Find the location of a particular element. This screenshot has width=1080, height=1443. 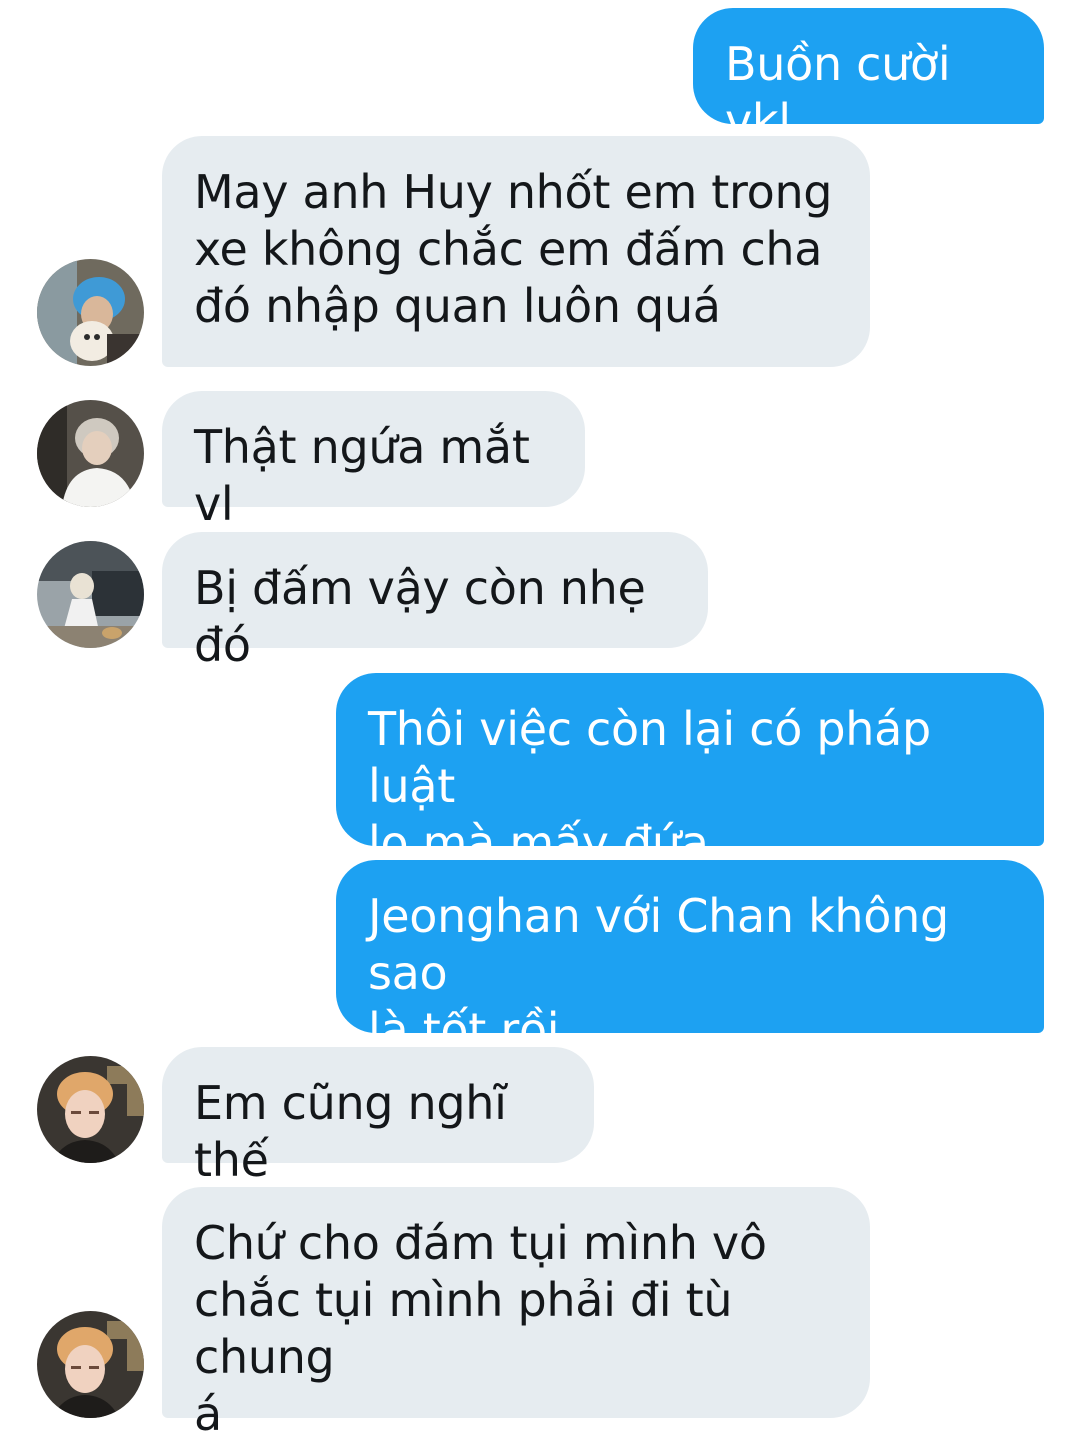

message-bubble-incoming: Em cũng nghĩ thế is located at coordinates (378, 1117).